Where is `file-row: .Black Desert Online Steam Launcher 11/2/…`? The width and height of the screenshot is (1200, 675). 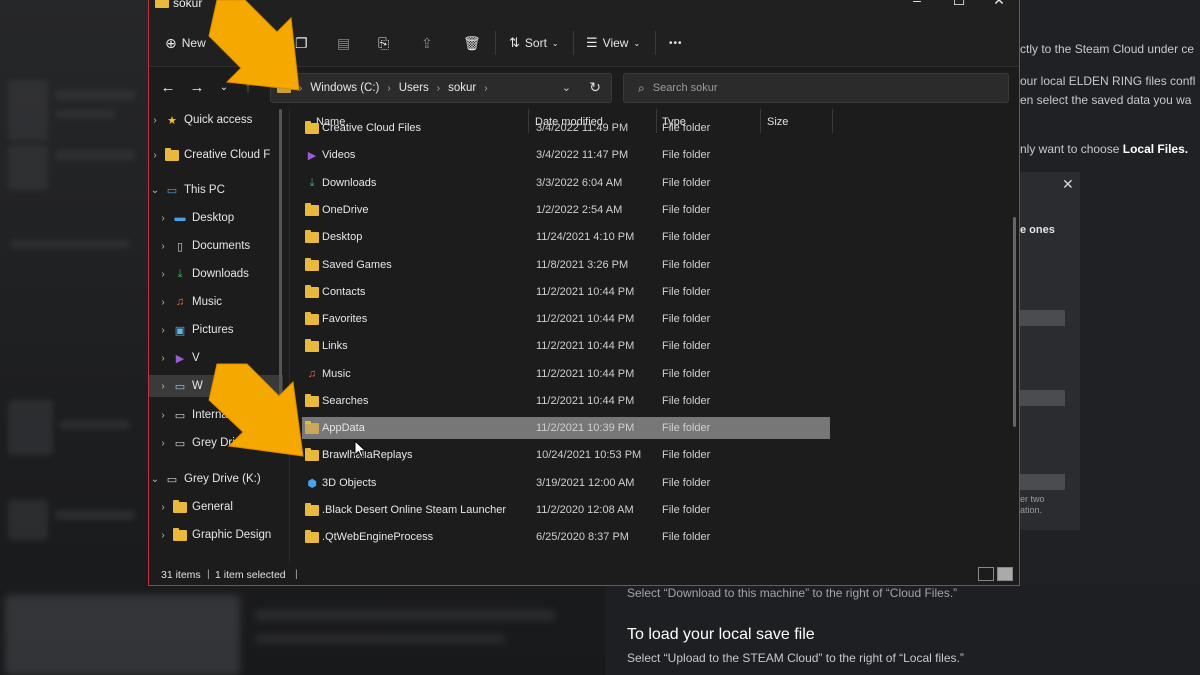 file-row: .Black Desert Online Steam Launcher 11/2/… is located at coordinates (566, 510).